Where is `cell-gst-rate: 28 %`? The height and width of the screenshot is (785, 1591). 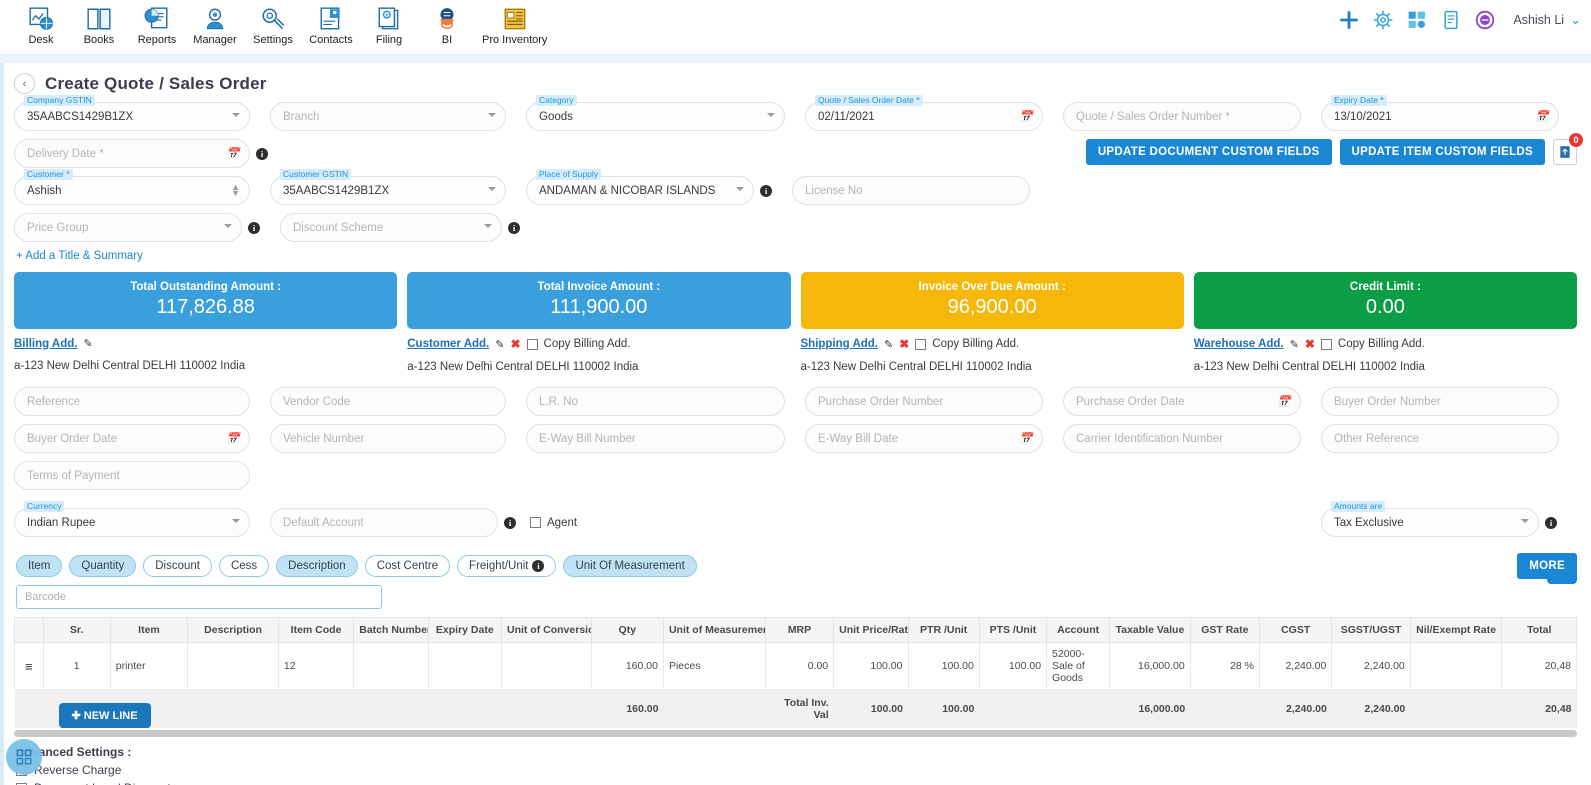
cell-gst-rate: 28 % is located at coordinates (1224, 666).